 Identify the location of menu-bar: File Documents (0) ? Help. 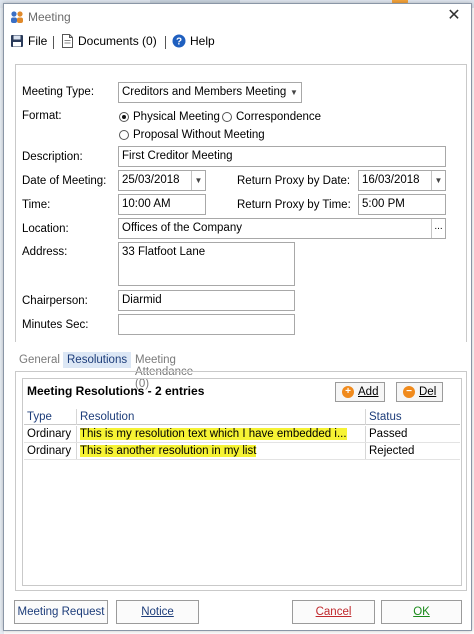
(237, 42).